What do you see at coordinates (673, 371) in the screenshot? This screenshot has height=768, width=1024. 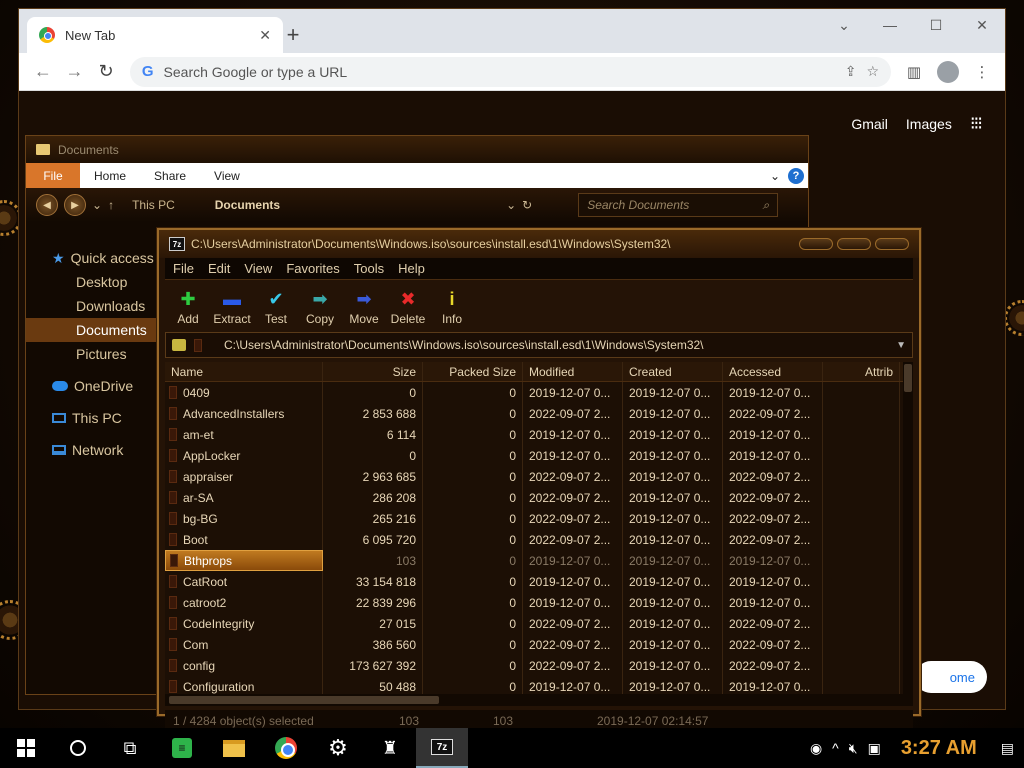 I see `column-created: Created` at bounding box center [673, 371].